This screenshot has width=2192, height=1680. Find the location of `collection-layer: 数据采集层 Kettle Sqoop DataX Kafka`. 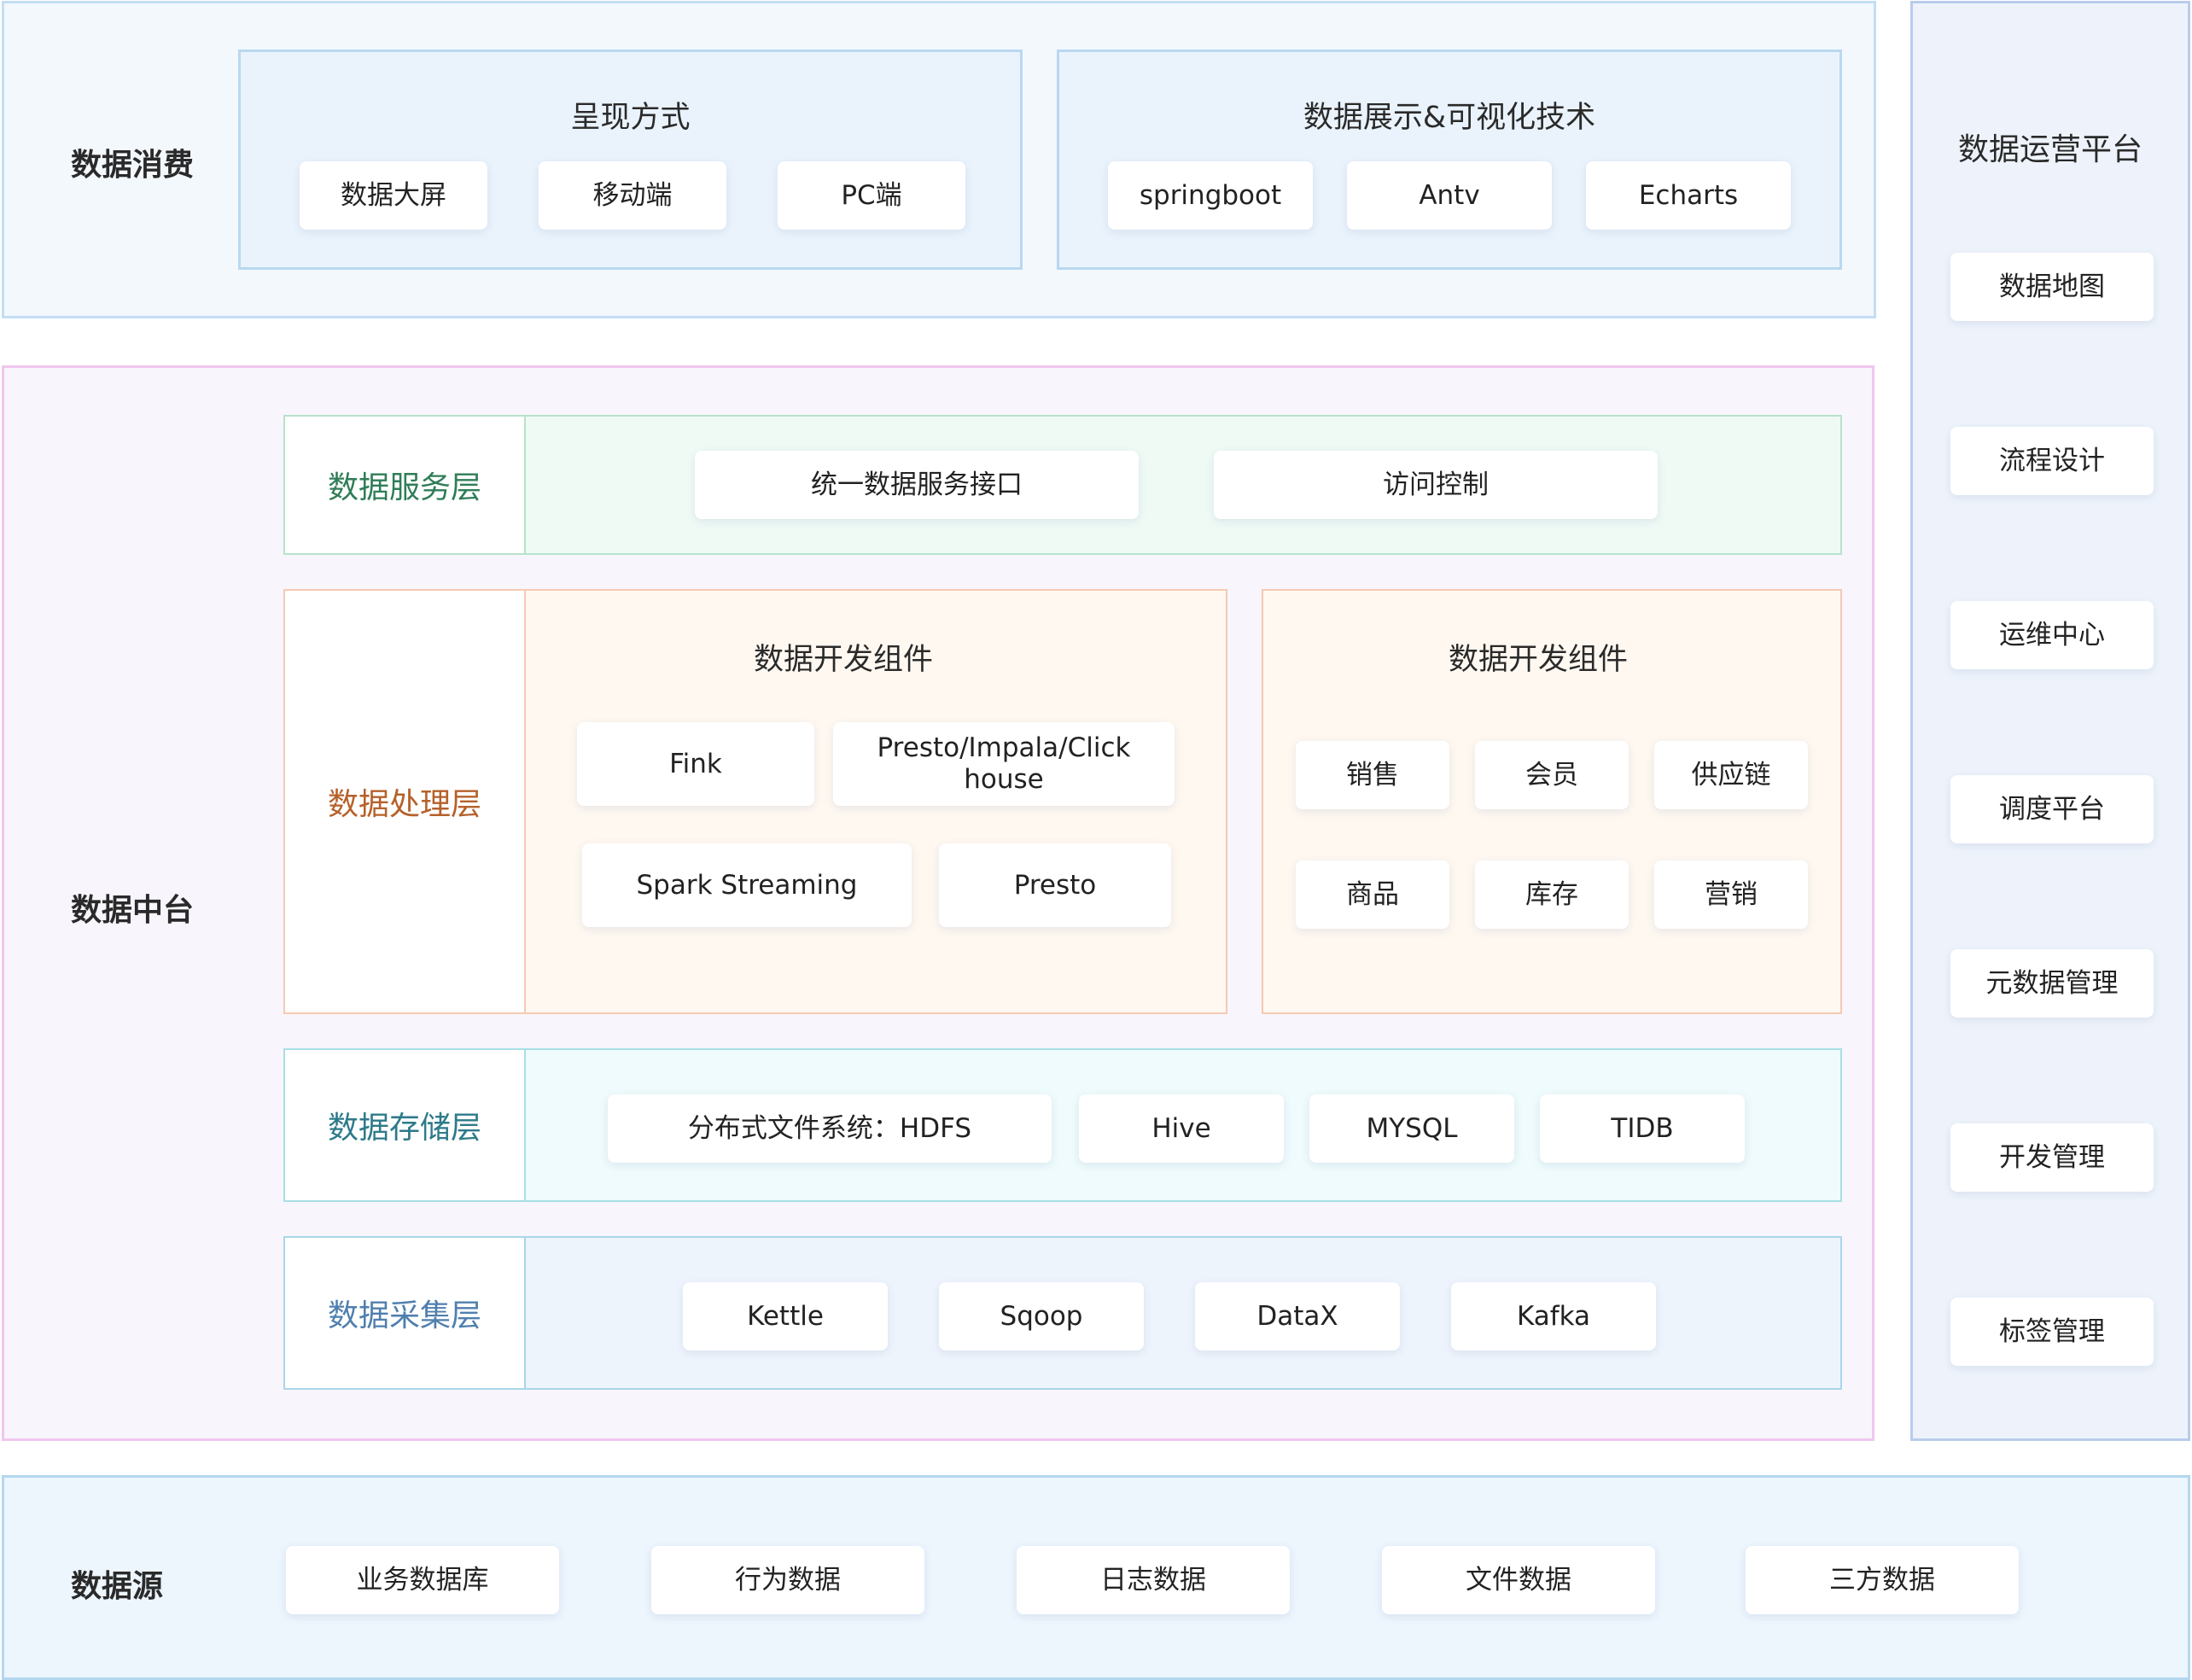

collection-layer: 数据采集层 Kettle Sqoop DataX Kafka is located at coordinates (1062, 1313).